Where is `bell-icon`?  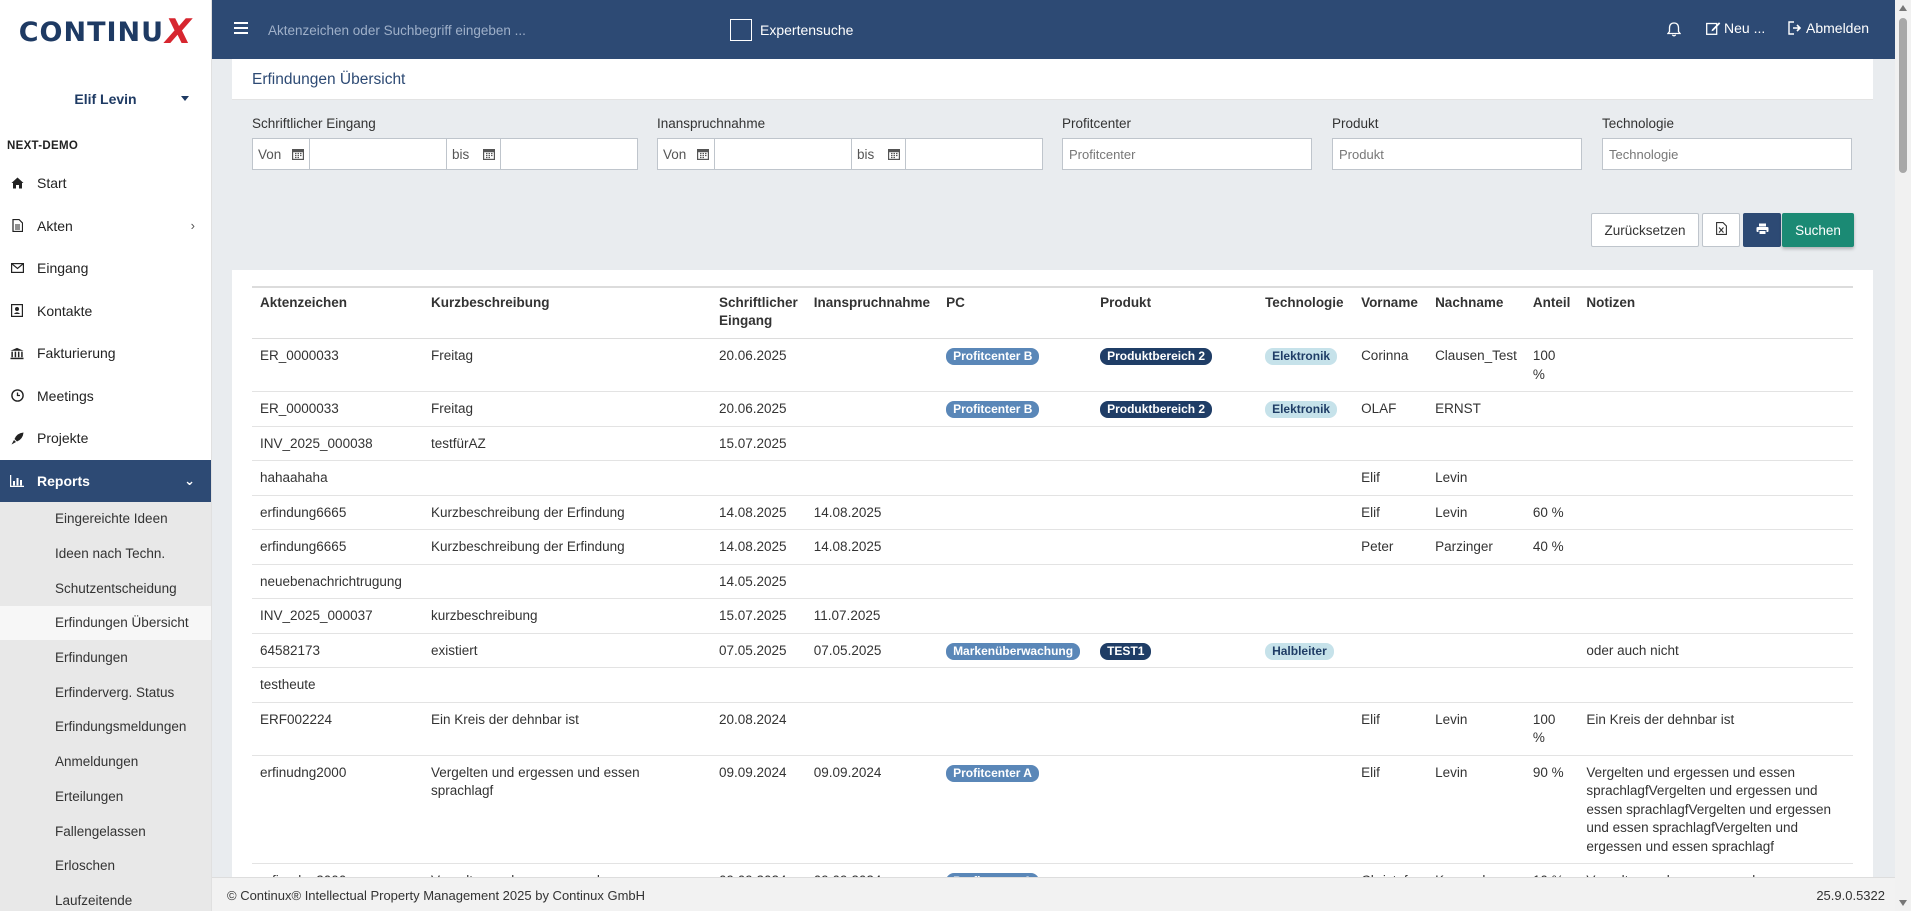 bell-icon is located at coordinates (1674, 29).